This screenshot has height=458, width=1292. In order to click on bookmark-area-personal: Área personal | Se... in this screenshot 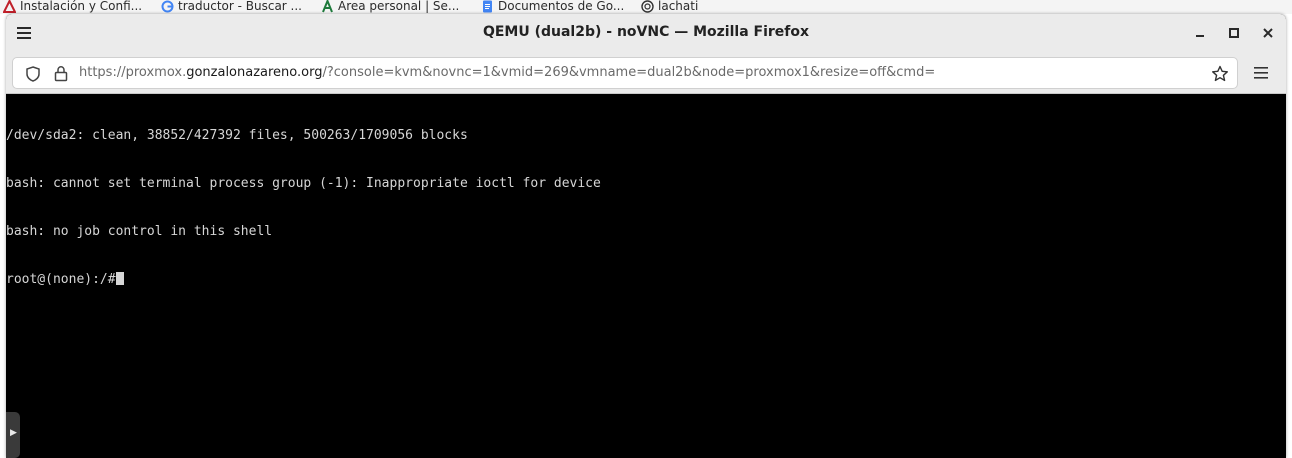, I will do `click(390, 7)`.